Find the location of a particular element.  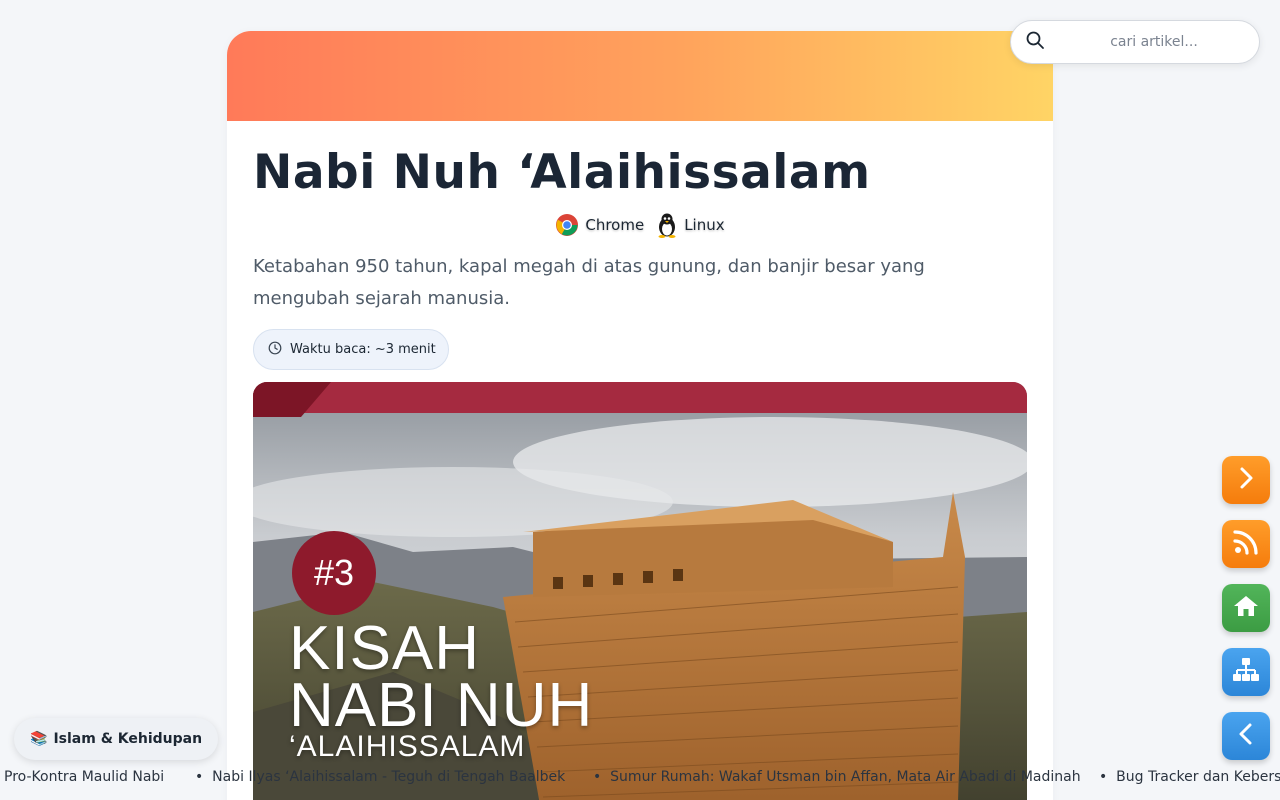

platform-chrome: Chrome is located at coordinates (599, 225).